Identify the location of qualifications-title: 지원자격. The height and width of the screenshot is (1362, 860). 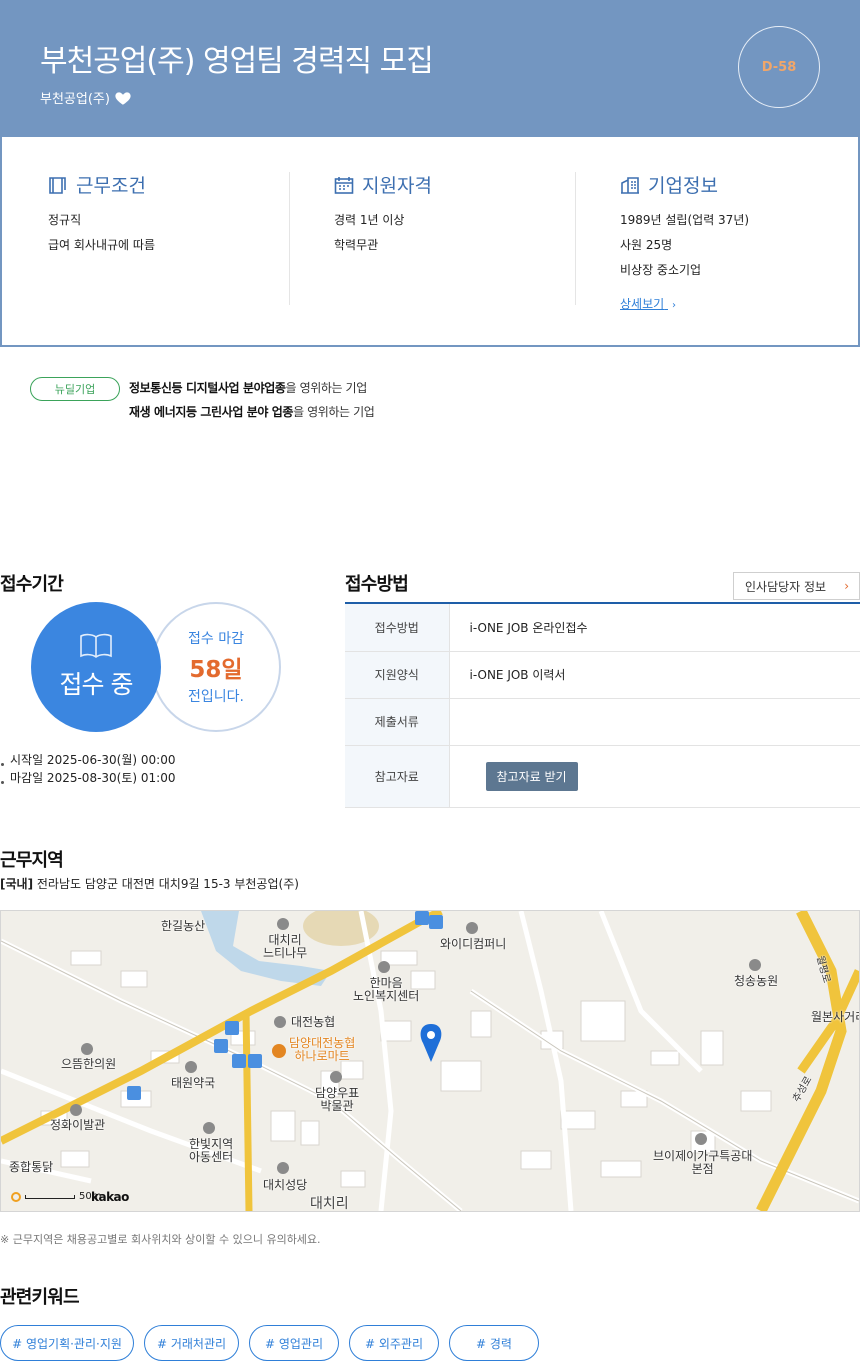
(397, 186).